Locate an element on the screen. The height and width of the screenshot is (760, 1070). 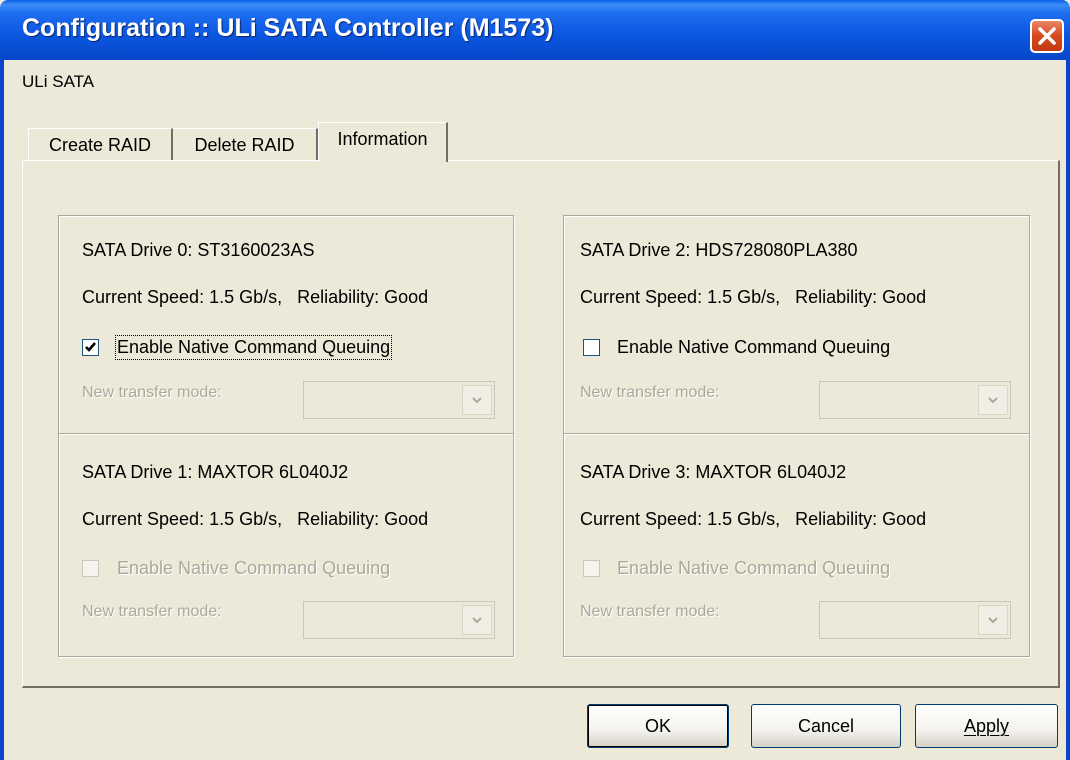
group-divider-right is located at coordinates (796, 434).